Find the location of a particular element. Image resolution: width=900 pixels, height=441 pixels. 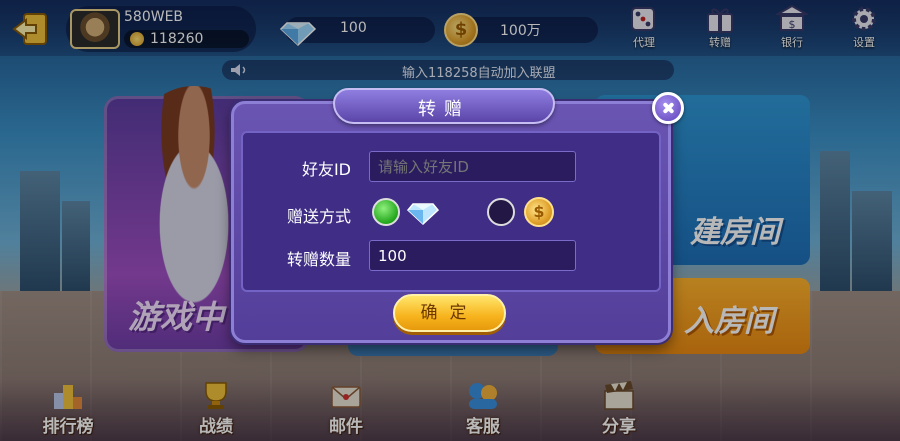

gold-coin-icon is located at coordinates (539, 212).